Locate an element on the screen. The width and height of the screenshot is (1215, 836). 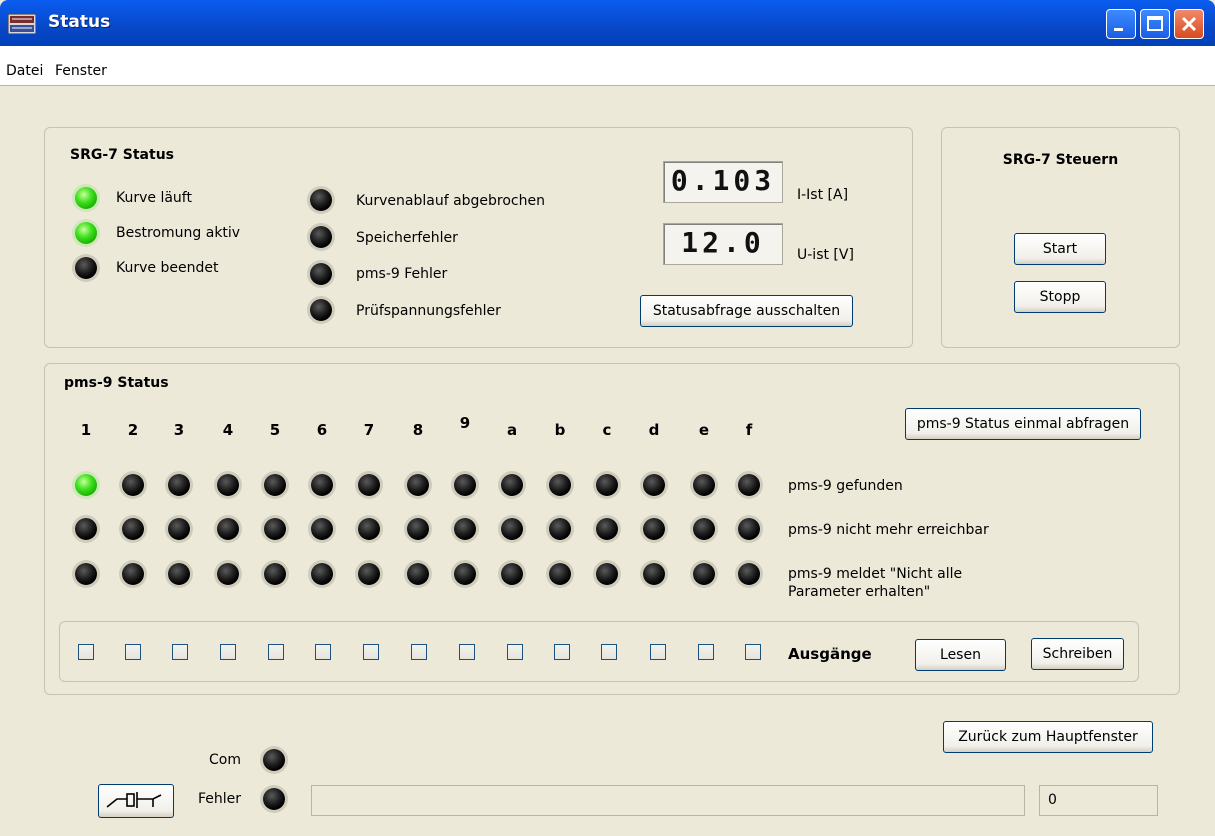
led-pms9-6-row2 is located at coordinates (322, 529).